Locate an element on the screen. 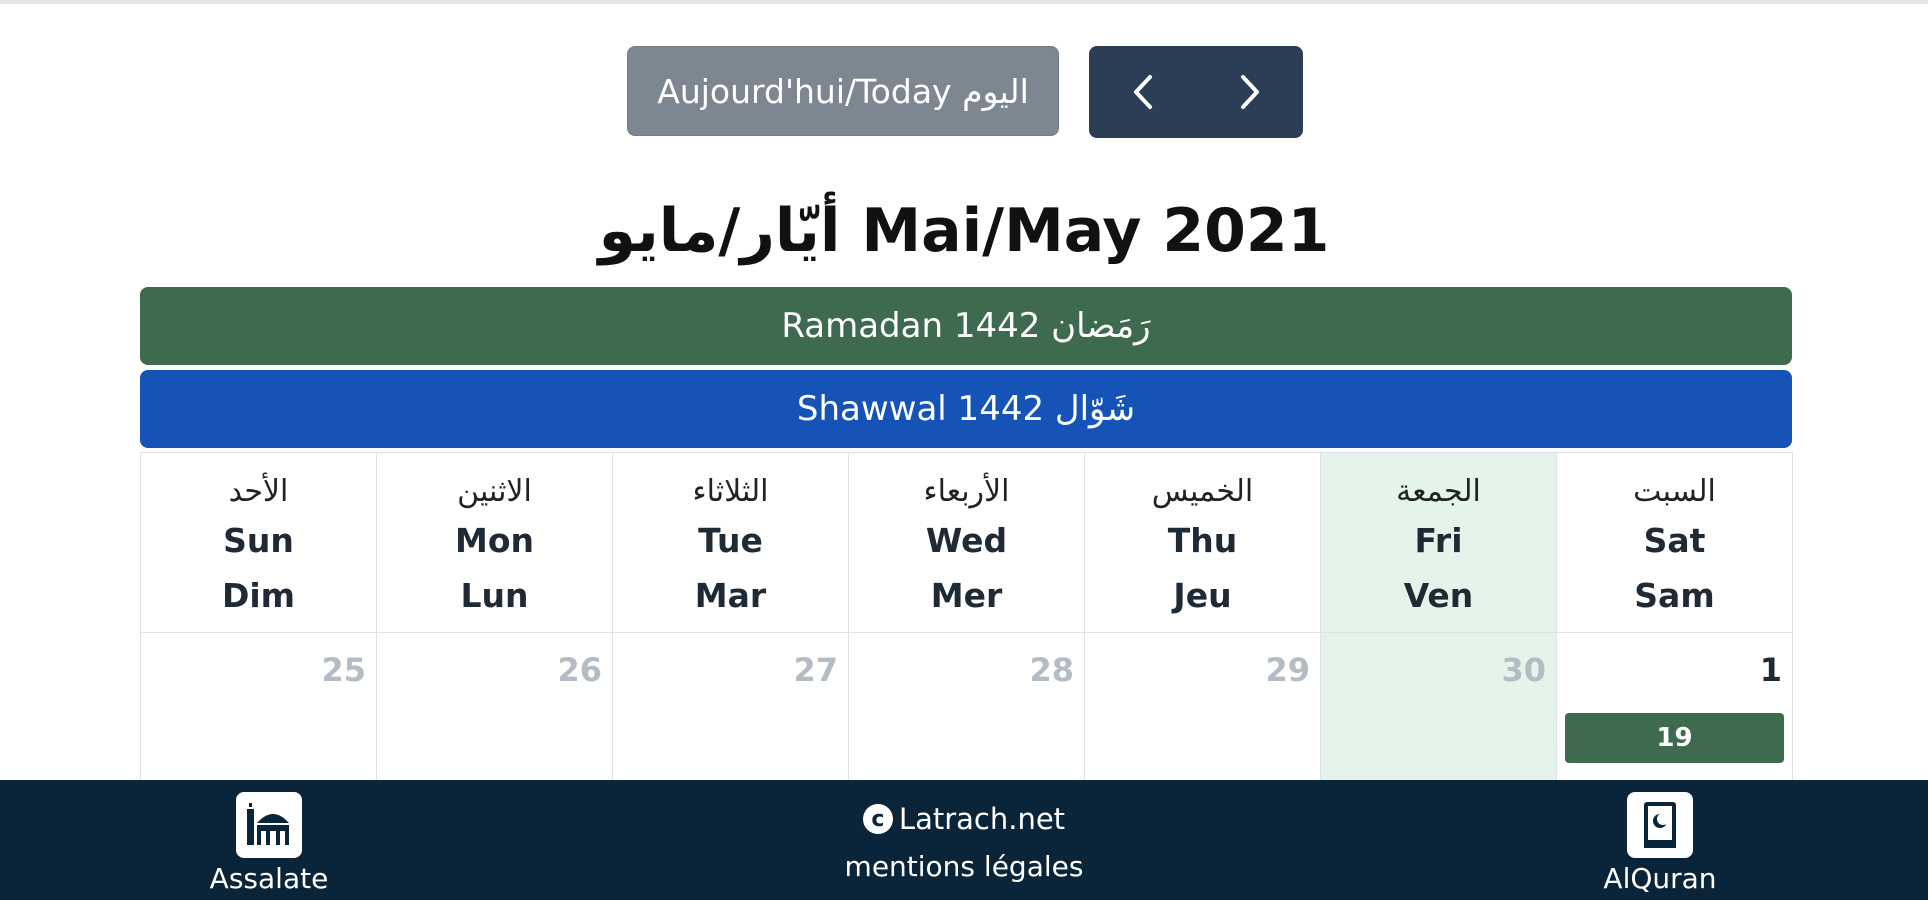  day-number: 29 is located at coordinates (1287, 670).